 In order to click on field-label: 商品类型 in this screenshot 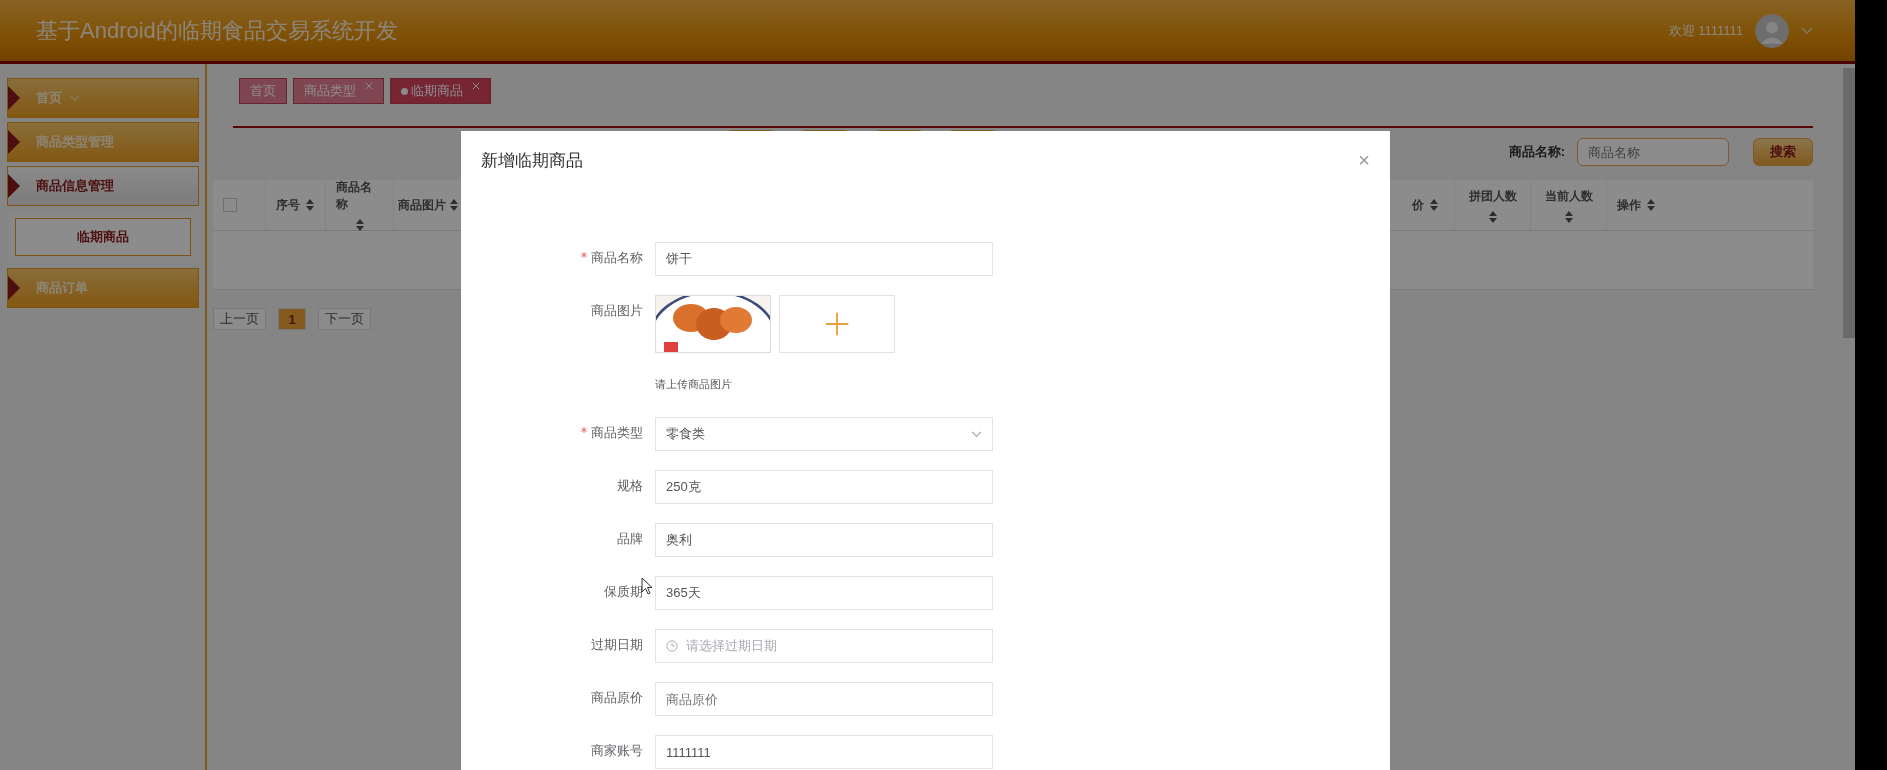, I will do `click(612, 432)`.